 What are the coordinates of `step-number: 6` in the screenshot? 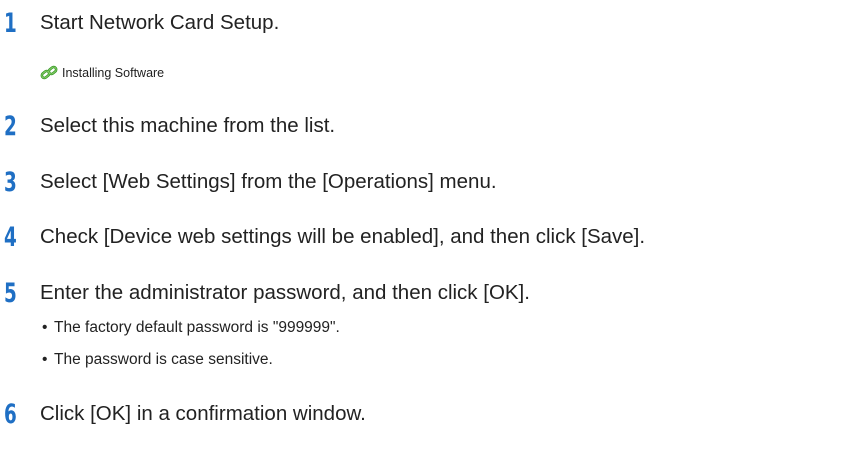 It's located at (10, 414).